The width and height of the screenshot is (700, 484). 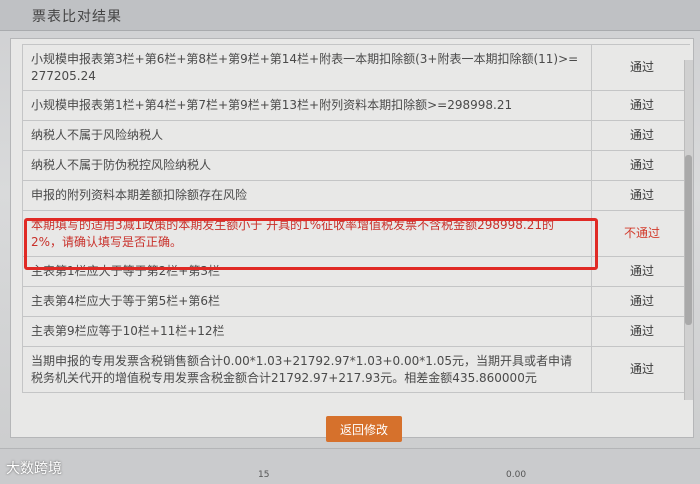 I want to click on bottom-bar, so click(x=350, y=466).